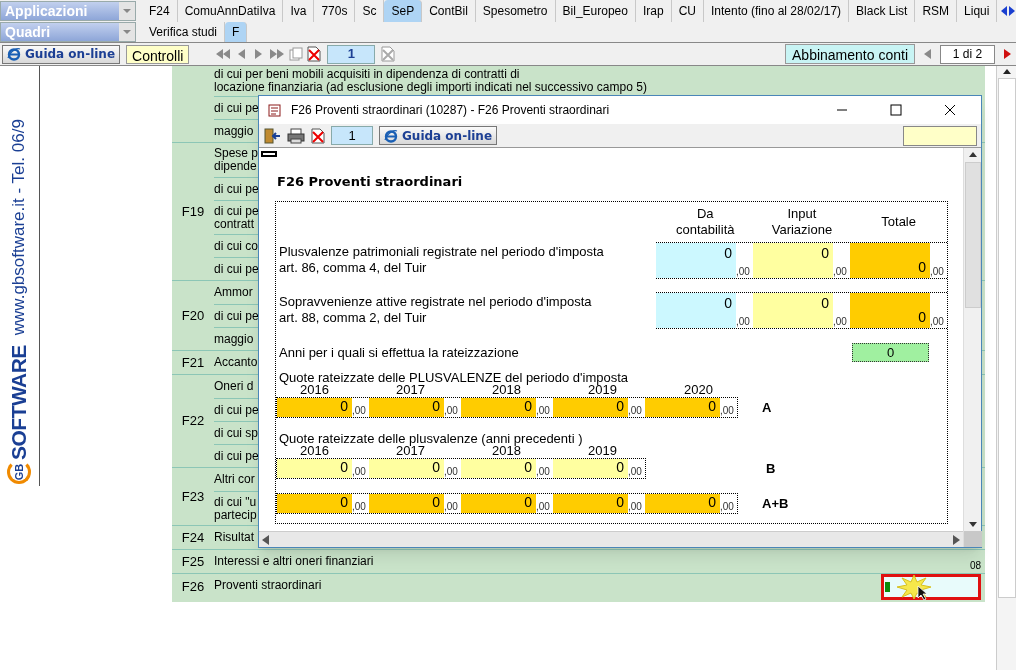 Image resolution: width=1016 pixels, height=672 pixels. I want to click on first-page-icon, so click(223, 54).